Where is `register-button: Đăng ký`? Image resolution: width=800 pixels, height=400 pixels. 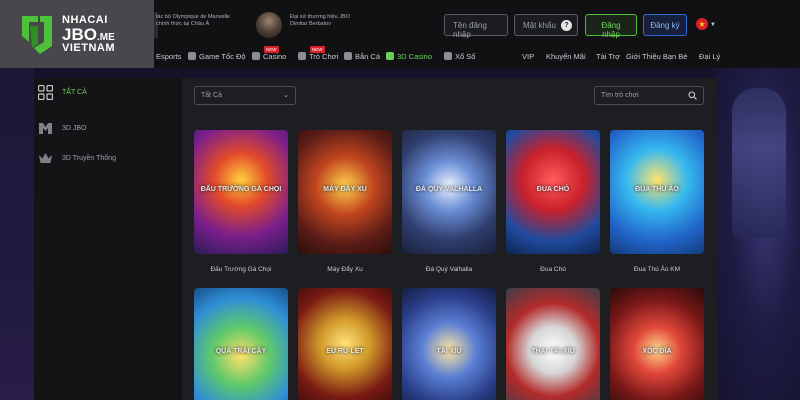 register-button: Đăng ký is located at coordinates (665, 25).